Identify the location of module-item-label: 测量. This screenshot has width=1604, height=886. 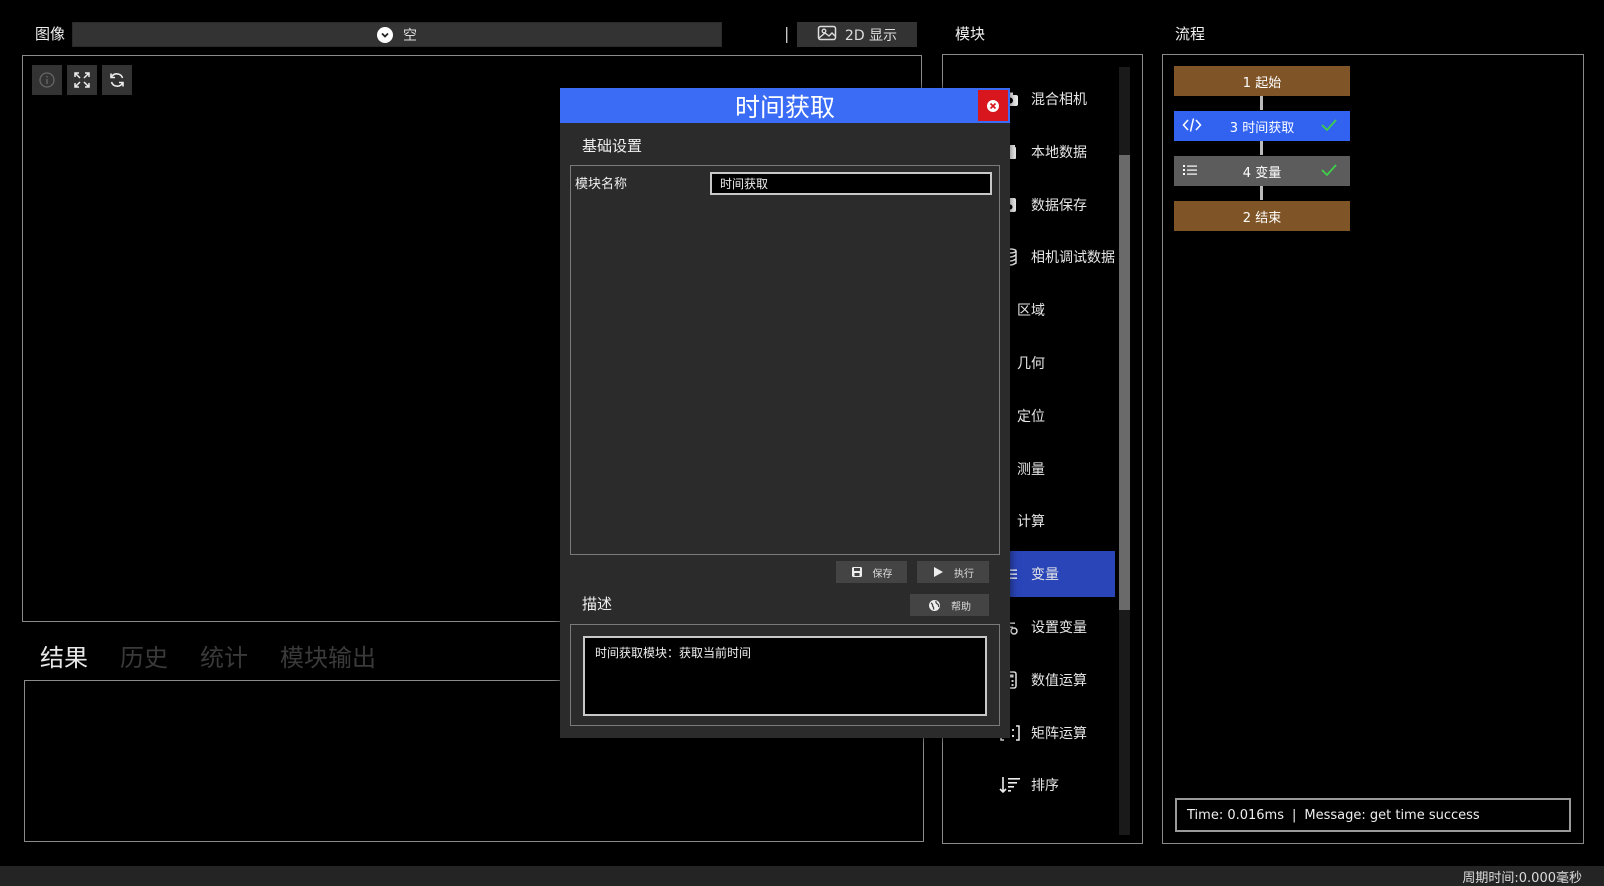
(1031, 469).